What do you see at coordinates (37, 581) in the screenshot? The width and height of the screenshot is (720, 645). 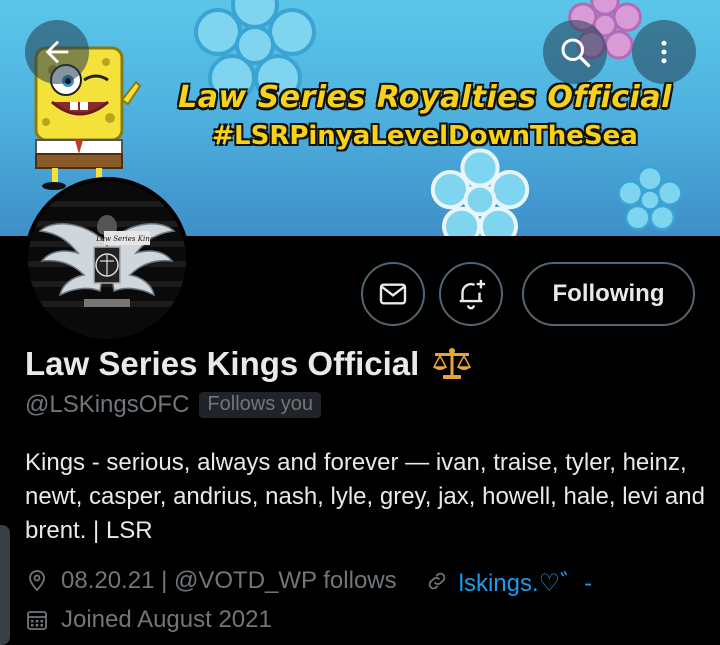 I see `location-pin-icon` at bounding box center [37, 581].